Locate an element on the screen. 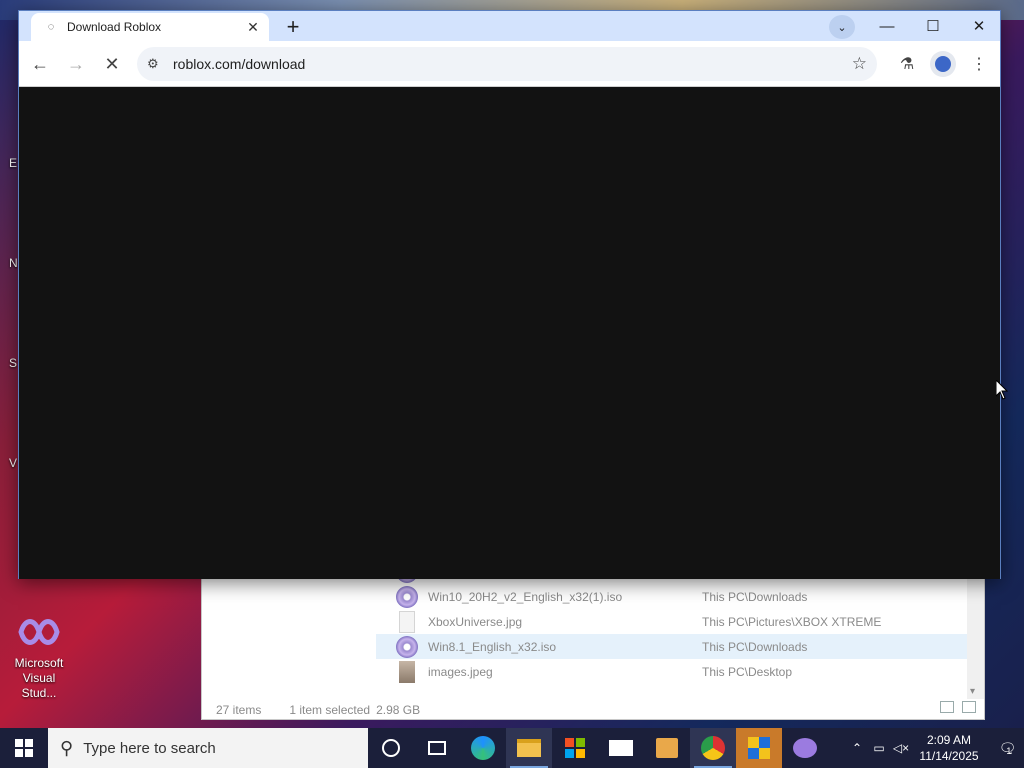  taskbar-mail is located at coordinates (621, 748).